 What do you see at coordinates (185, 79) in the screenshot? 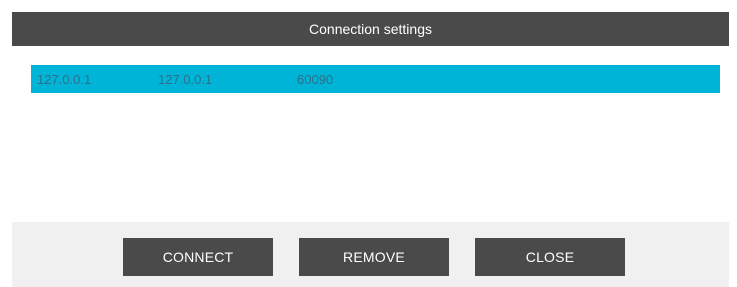
I see `connection-host: 127.0.0.1` at bounding box center [185, 79].